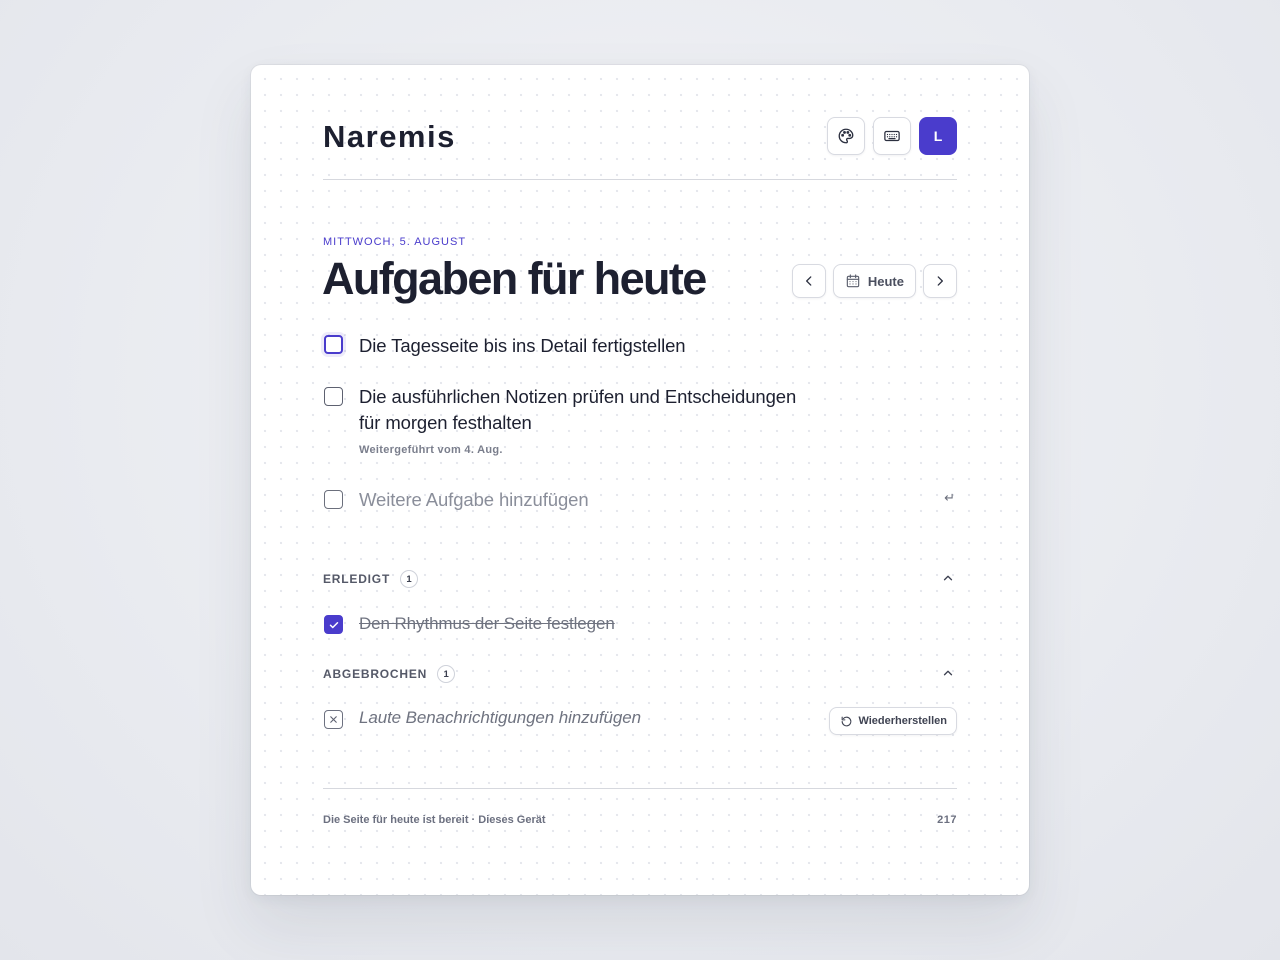  What do you see at coordinates (333, 499) in the screenshot?
I see `new-task-checkbox` at bounding box center [333, 499].